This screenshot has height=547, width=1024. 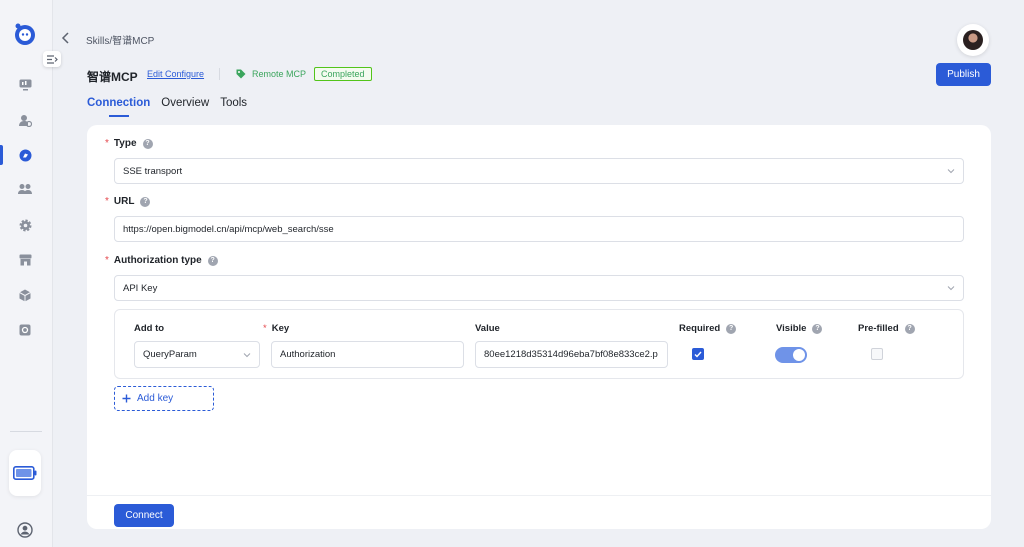 What do you see at coordinates (539, 512) in the screenshot?
I see `form-footer: Connect` at bounding box center [539, 512].